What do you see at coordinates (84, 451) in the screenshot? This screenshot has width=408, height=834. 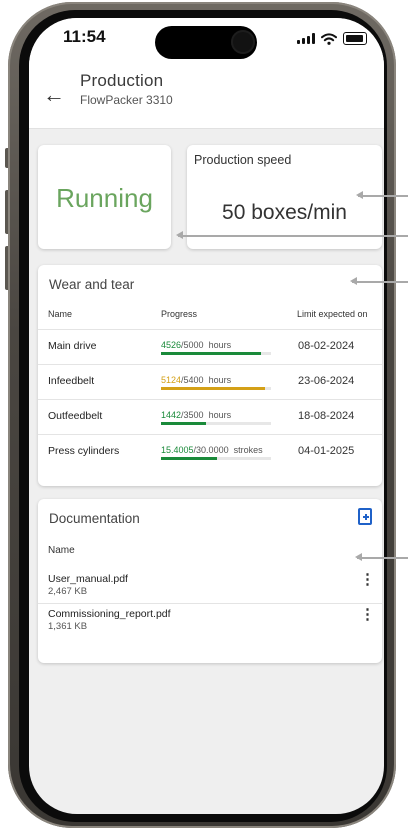 I see `component-name: Press cylinders` at bounding box center [84, 451].